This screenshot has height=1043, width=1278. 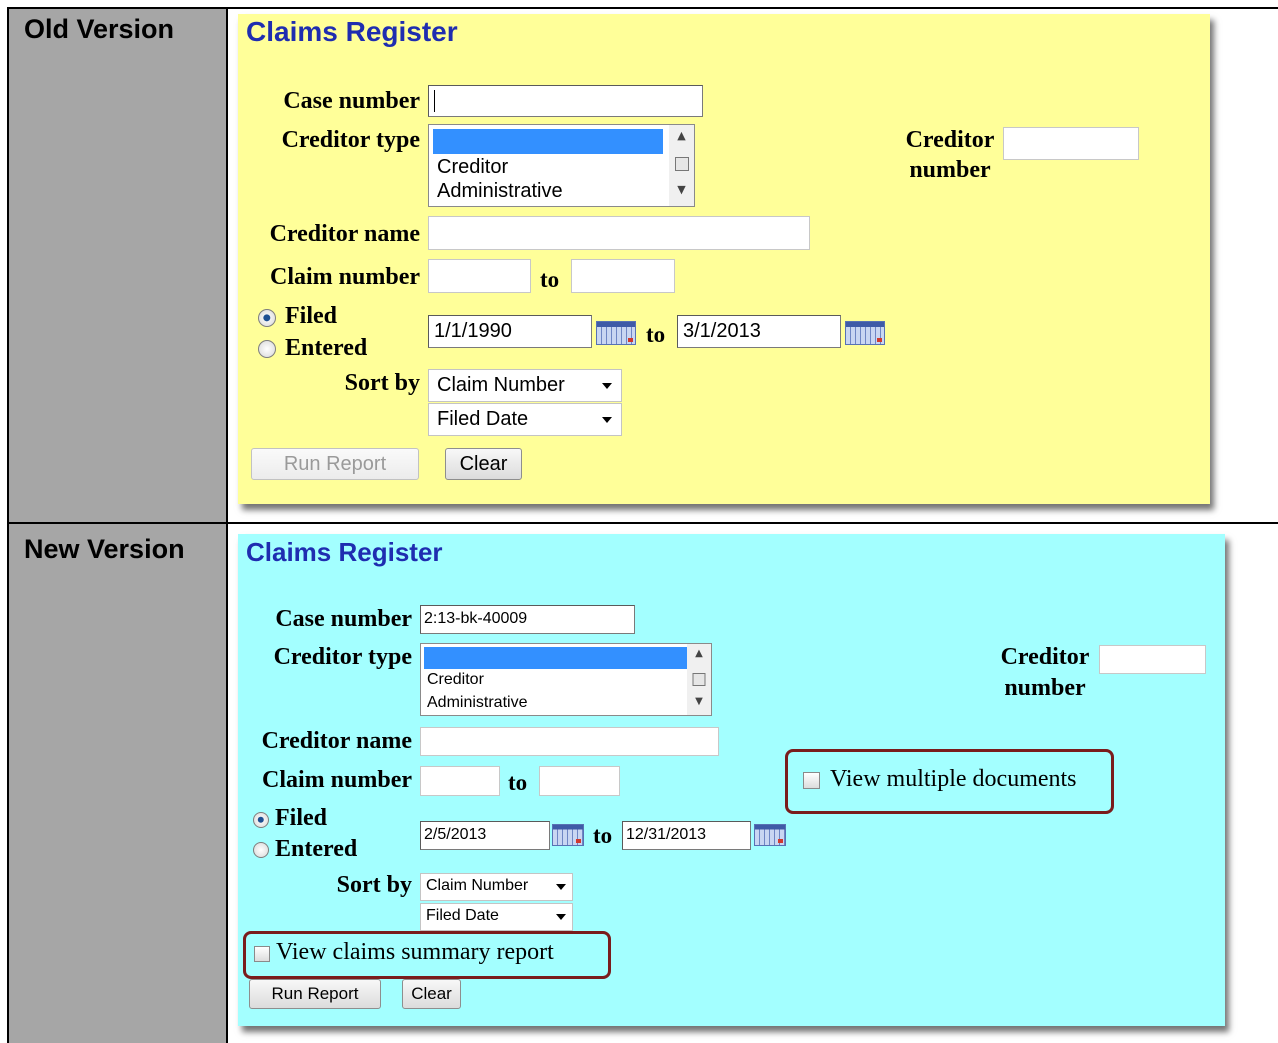 What do you see at coordinates (1045, 688) in the screenshot?
I see `new-creditor-number-label-line2: number` at bounding box center [1045, 688].